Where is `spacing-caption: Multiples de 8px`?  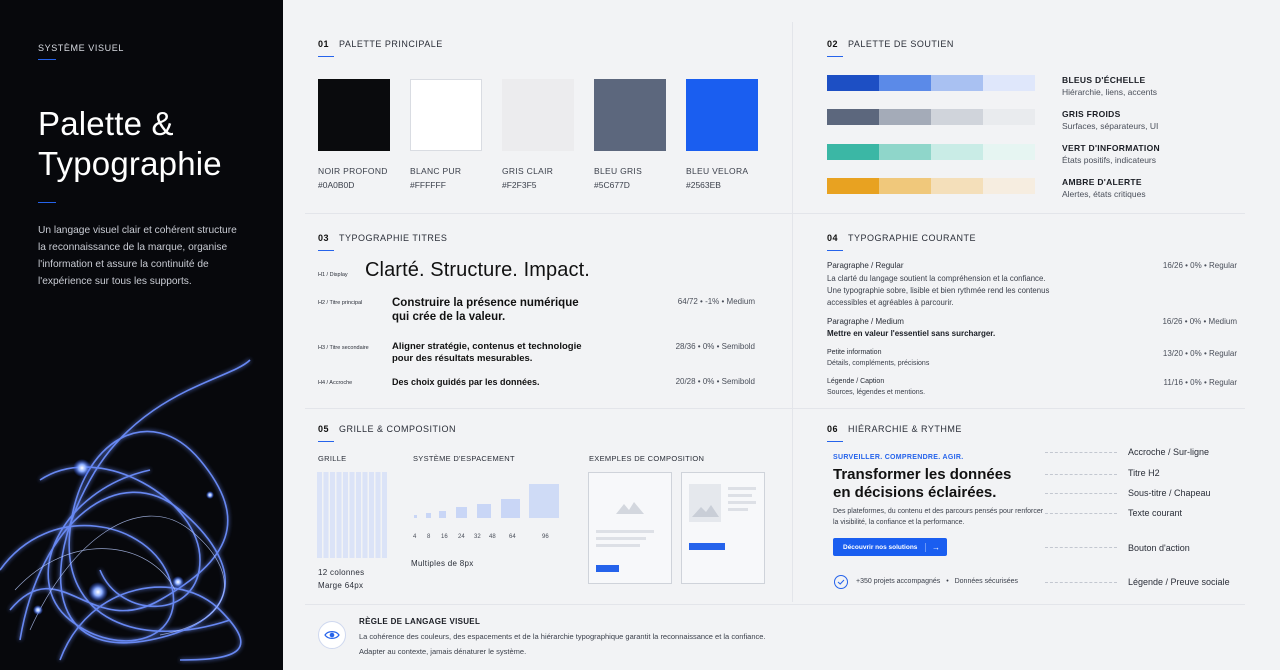
spacing-caption: Multiples de 8px is located at coordinates (442, 563).